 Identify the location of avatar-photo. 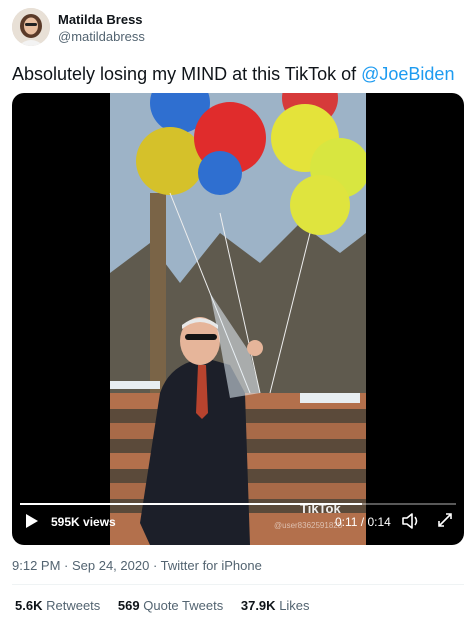
(31, 27).